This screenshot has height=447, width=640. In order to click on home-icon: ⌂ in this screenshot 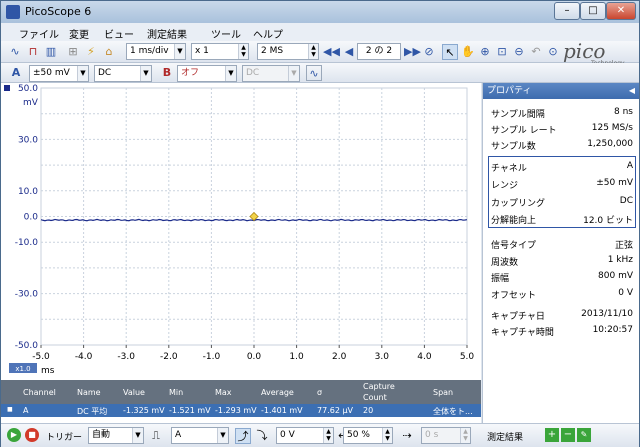, I will do `click(109, 52)`.